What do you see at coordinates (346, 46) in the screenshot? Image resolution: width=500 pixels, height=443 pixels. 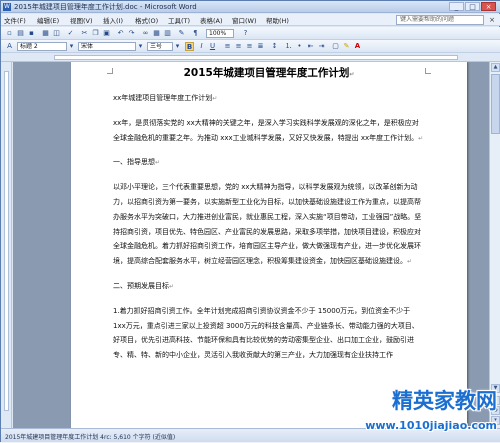 I see `highlight-icon: ✎` at bounding box center [346, 46].